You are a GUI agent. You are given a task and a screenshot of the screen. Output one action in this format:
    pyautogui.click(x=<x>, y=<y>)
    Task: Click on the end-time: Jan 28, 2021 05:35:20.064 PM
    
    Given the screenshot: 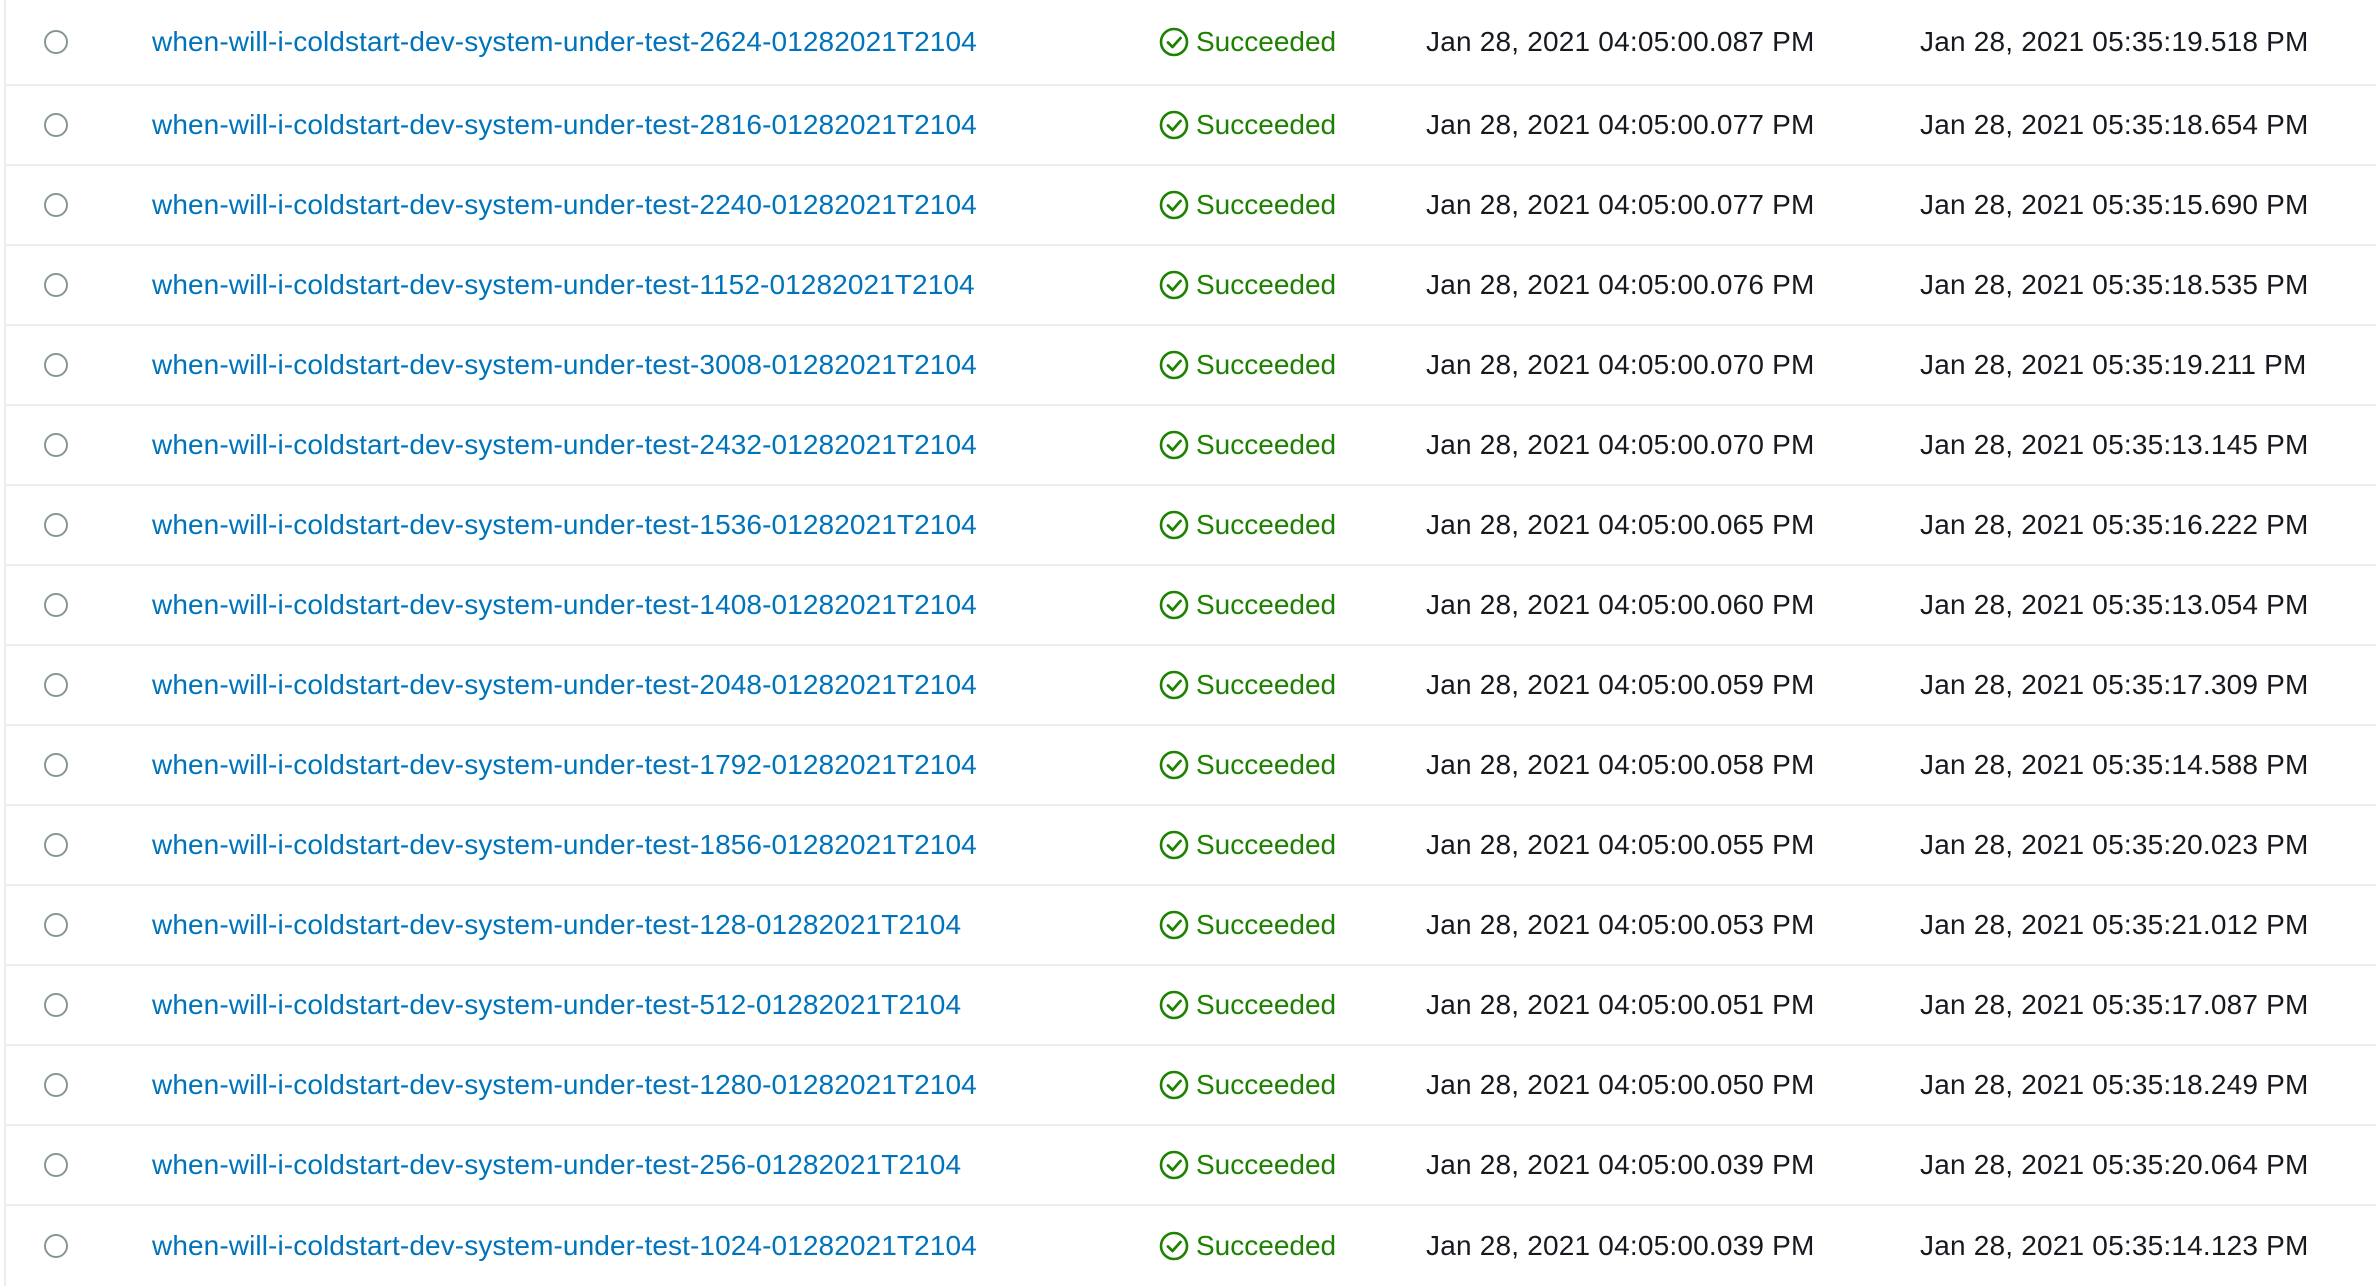 What is the action you would take?
    pyautogui.click(x=2114, y=1164)
    